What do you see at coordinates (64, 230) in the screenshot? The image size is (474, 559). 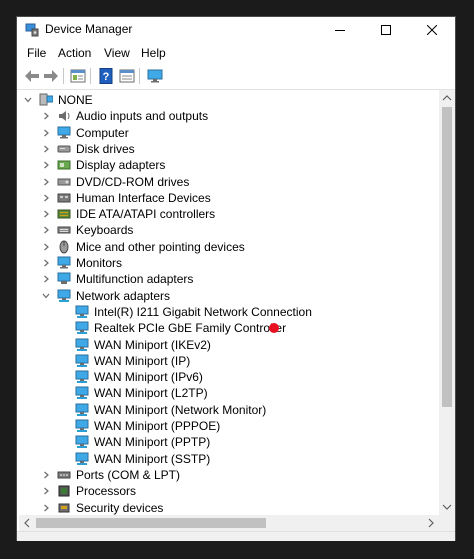 I see `keyboard-icon` at bounding box center [64, 230].